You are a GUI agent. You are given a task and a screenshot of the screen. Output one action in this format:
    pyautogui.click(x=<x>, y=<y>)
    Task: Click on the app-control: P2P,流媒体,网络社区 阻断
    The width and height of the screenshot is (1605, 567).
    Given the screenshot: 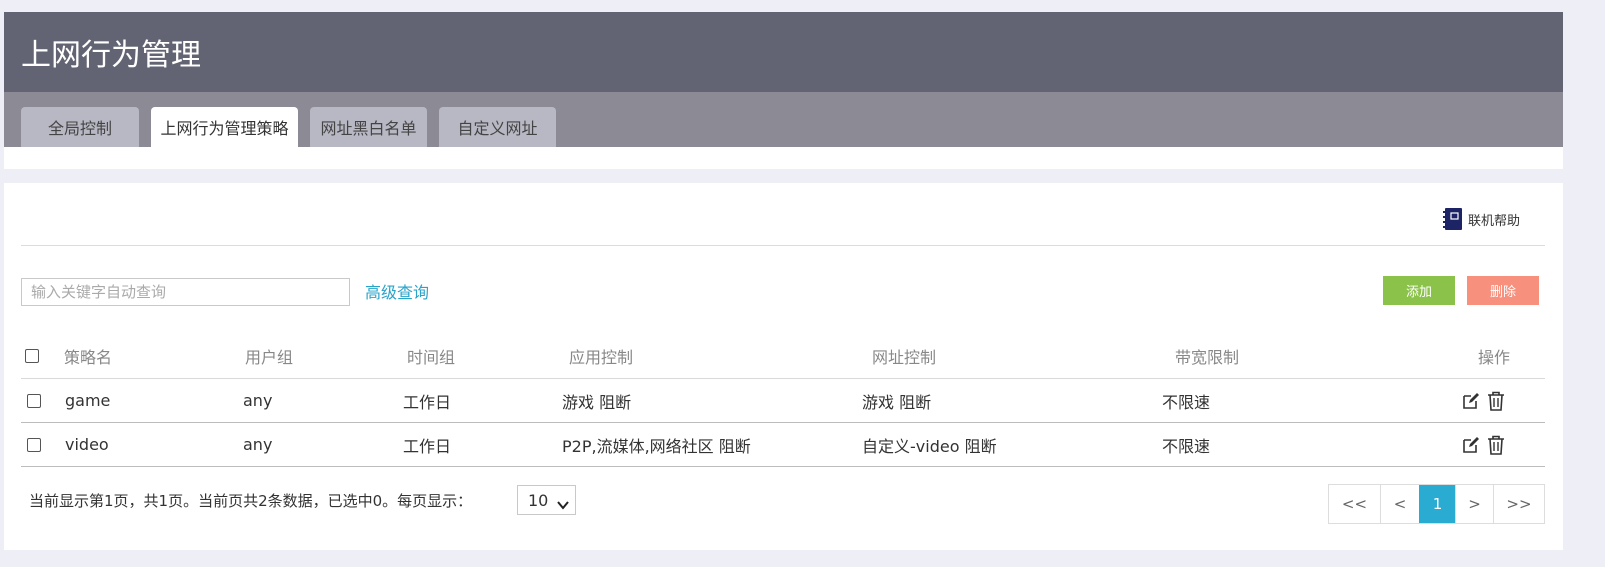 What is the action you would take?
    pyautogui.click(x=656, y=446)
    